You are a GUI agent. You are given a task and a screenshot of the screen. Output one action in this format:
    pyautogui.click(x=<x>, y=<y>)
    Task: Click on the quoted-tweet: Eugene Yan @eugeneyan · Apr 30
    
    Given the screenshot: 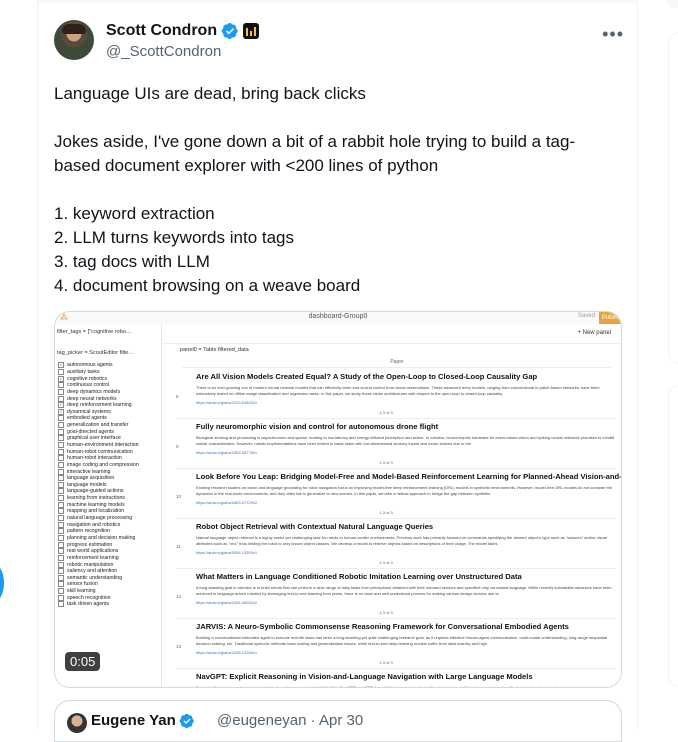 What is the action you would take?
    pyautogui.click(x=338, y=721)
    